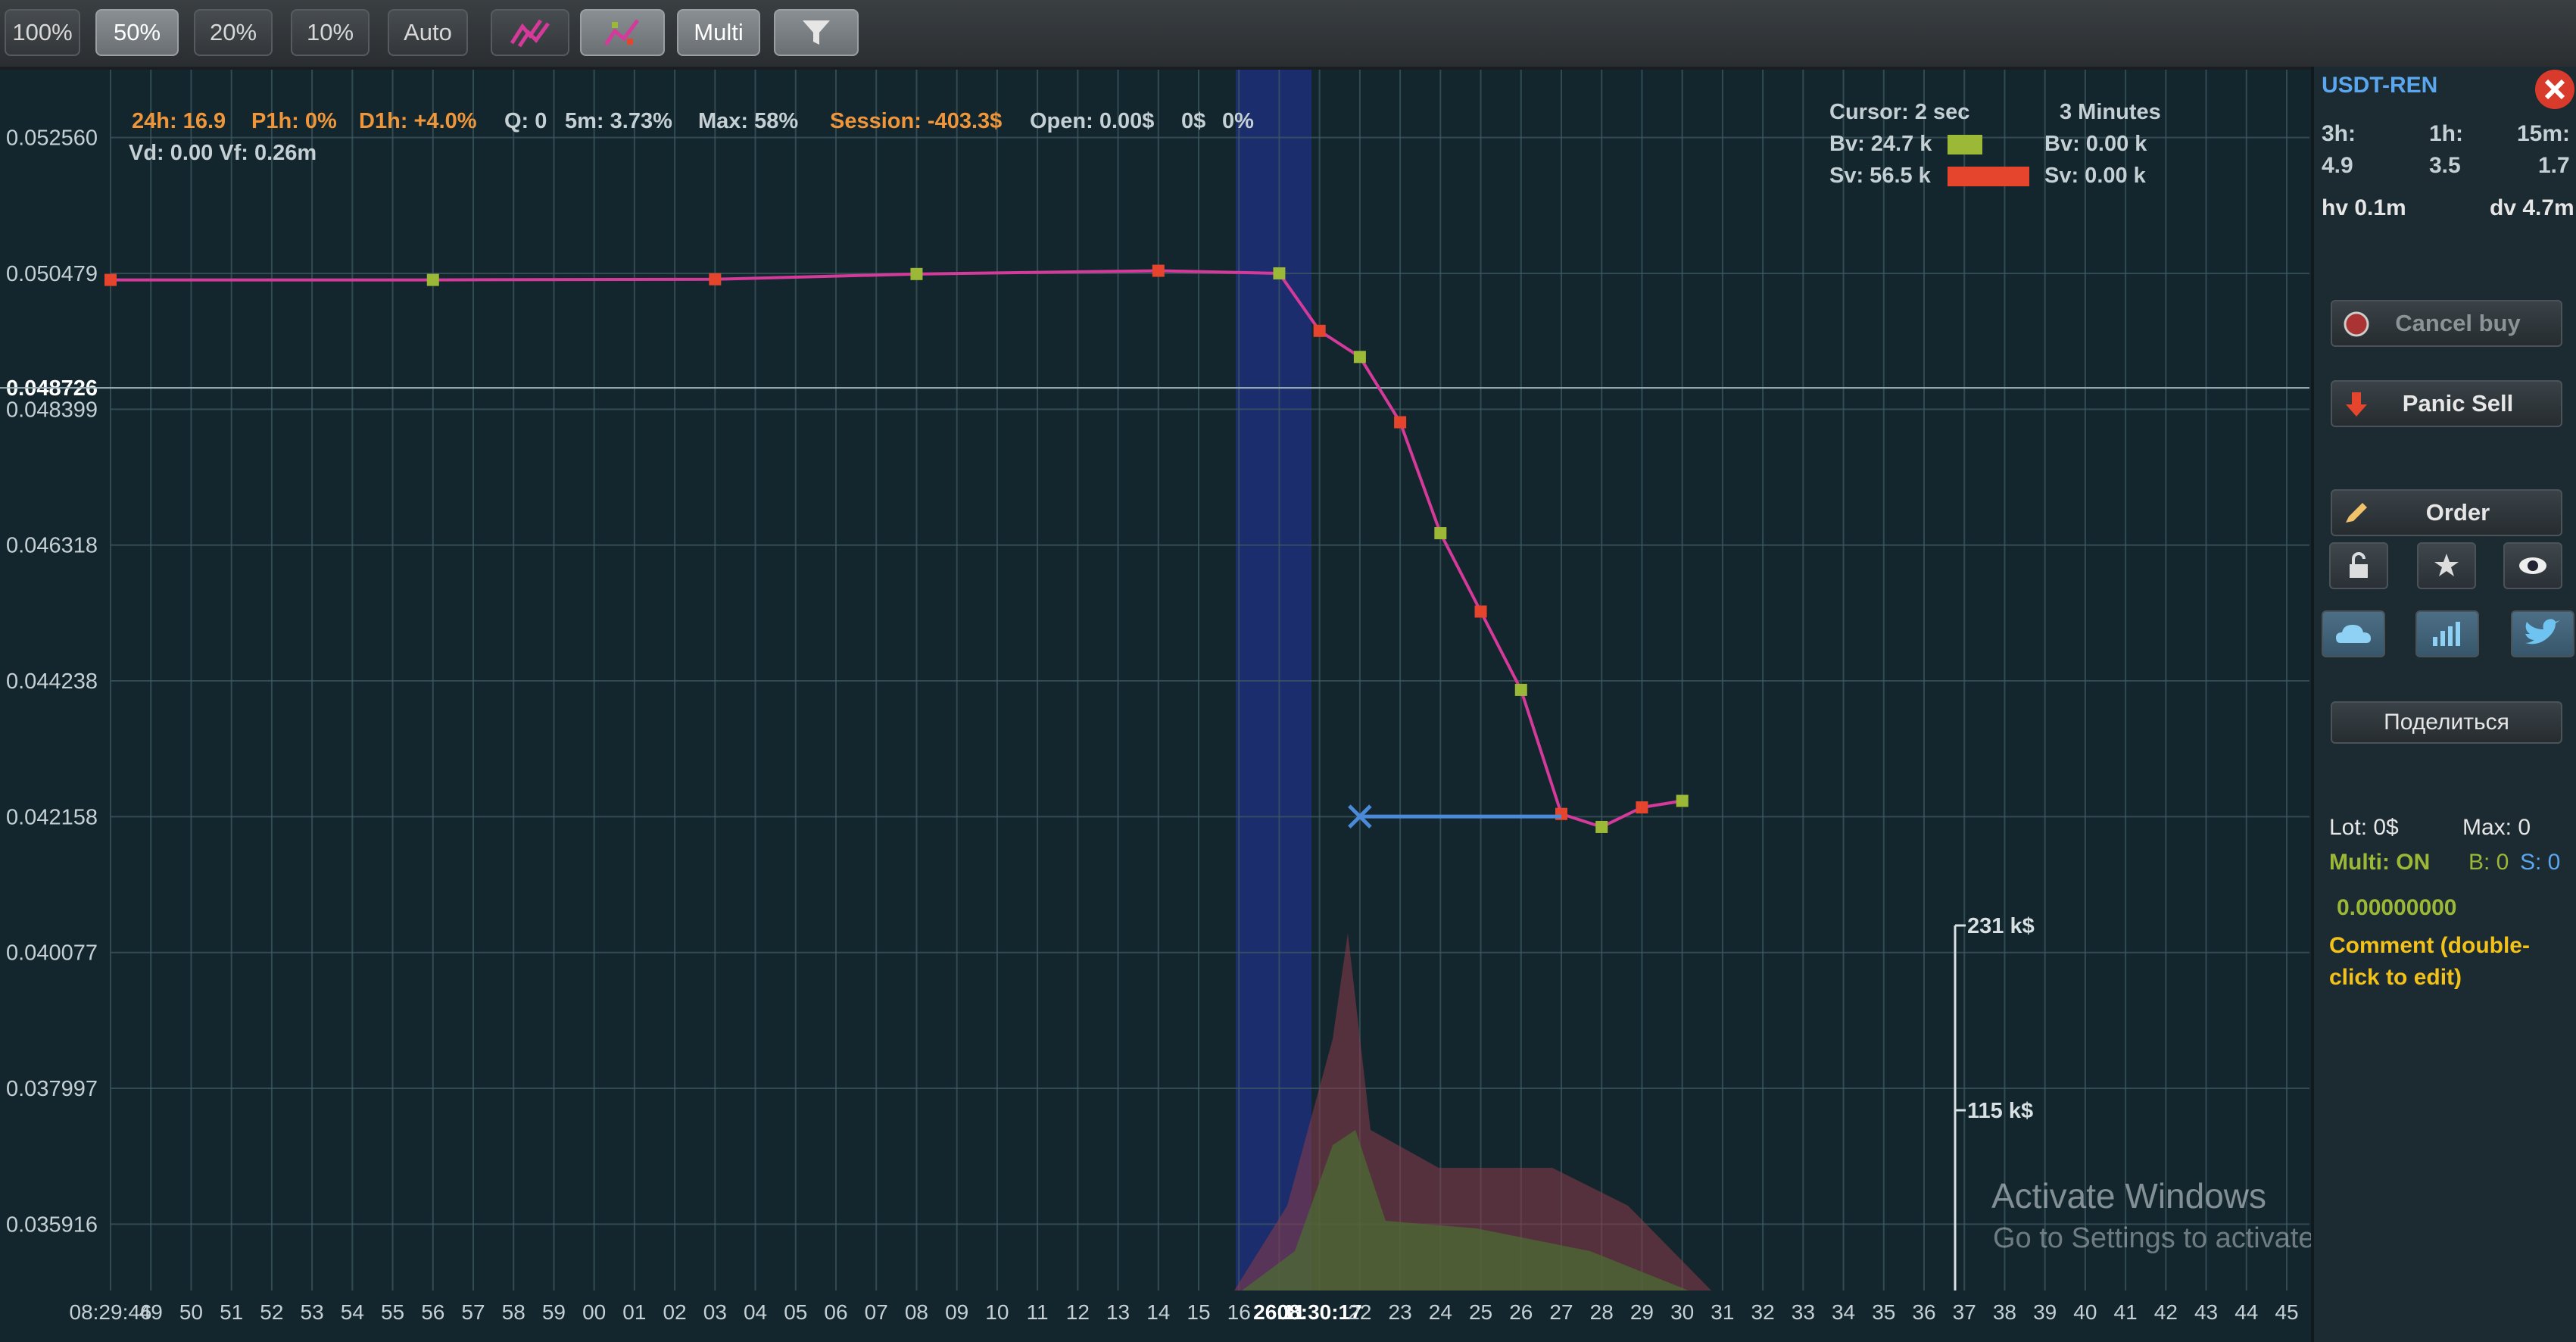  Describe the element at coordinates (2446, 962) in the screenshot. I see `comment-field: Comment (double-click to edit)` at that location.